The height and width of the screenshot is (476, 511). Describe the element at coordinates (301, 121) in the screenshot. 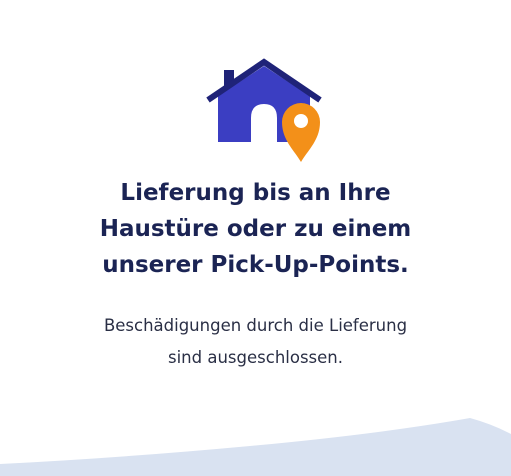

I see `location-pin-hole` at that location.